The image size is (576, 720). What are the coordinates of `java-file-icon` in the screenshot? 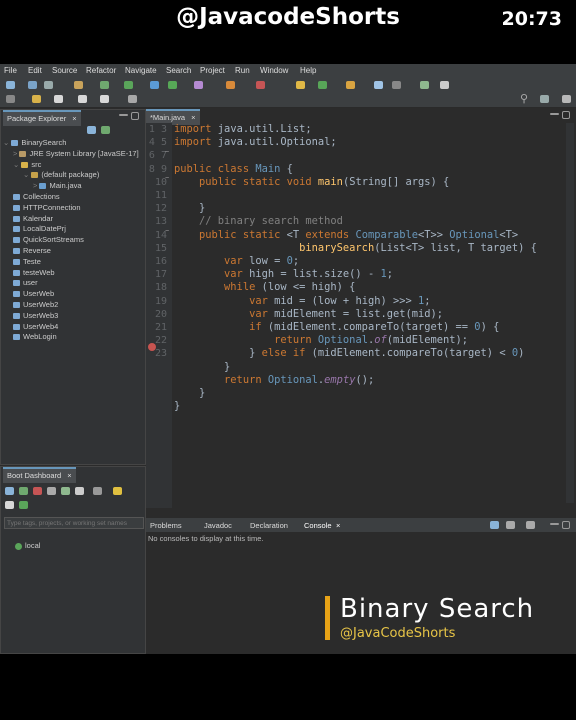 It's located at (43, 186).